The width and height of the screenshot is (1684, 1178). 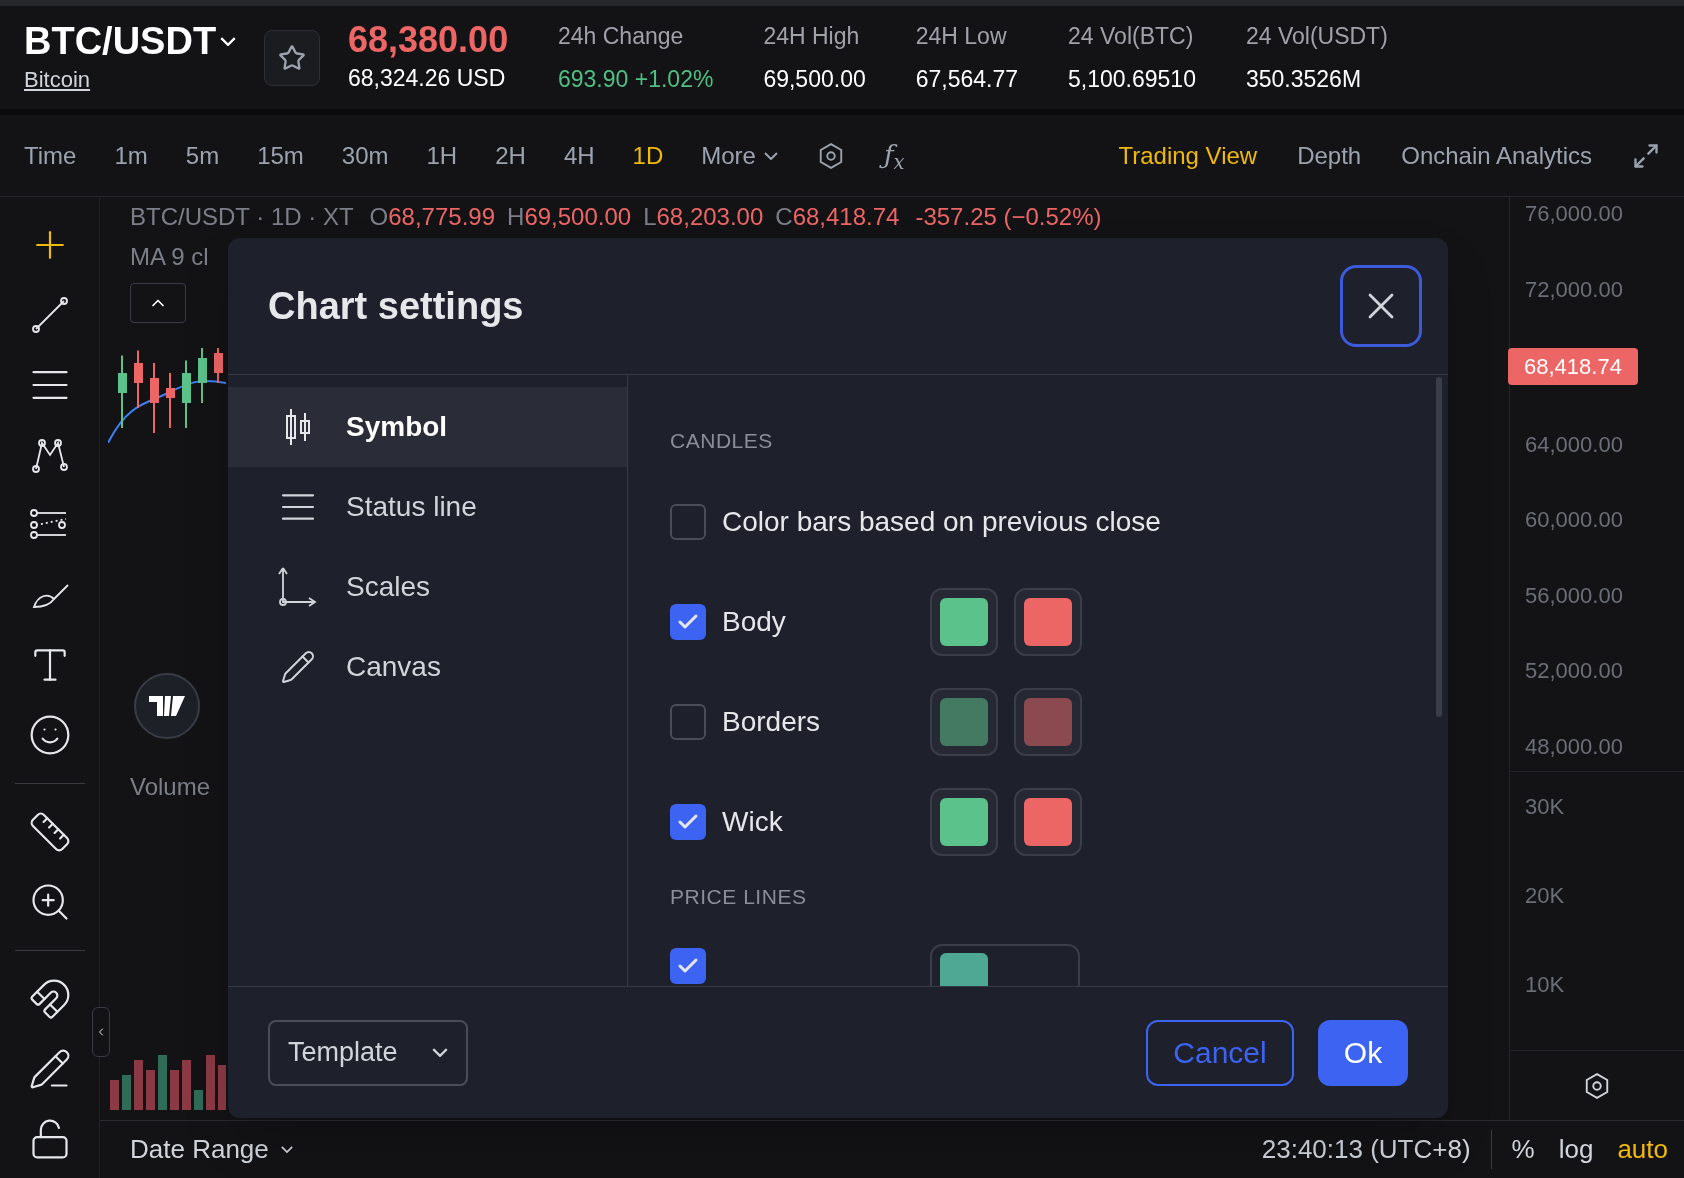 What do you see at coordinates (636, 79) in the screenshot?
I see `stat-value: 693.90 +1.02%` at bounding box center [636, 79].